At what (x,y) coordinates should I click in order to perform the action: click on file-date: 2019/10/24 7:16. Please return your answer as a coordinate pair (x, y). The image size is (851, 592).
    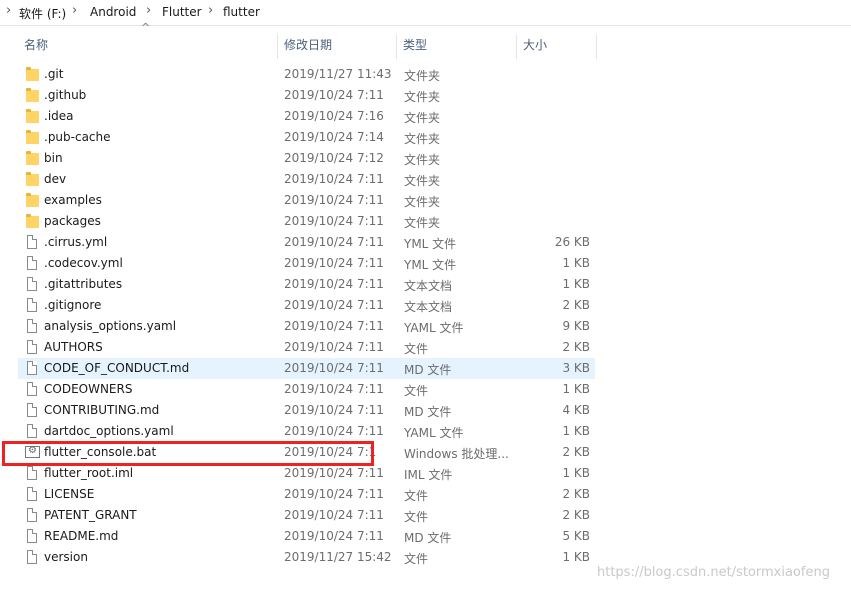
    Looking at the image, I should click on (334, 116).